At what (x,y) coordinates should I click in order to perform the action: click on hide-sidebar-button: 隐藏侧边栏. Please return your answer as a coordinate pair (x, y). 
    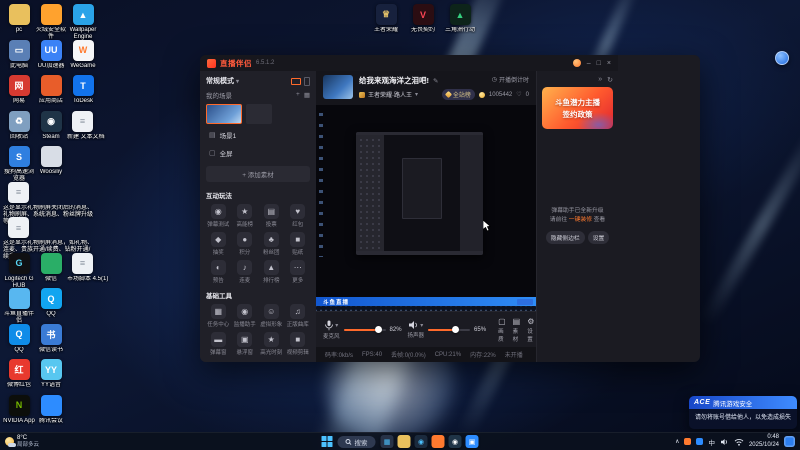
    Looking at the image, I should click on (565, 237).